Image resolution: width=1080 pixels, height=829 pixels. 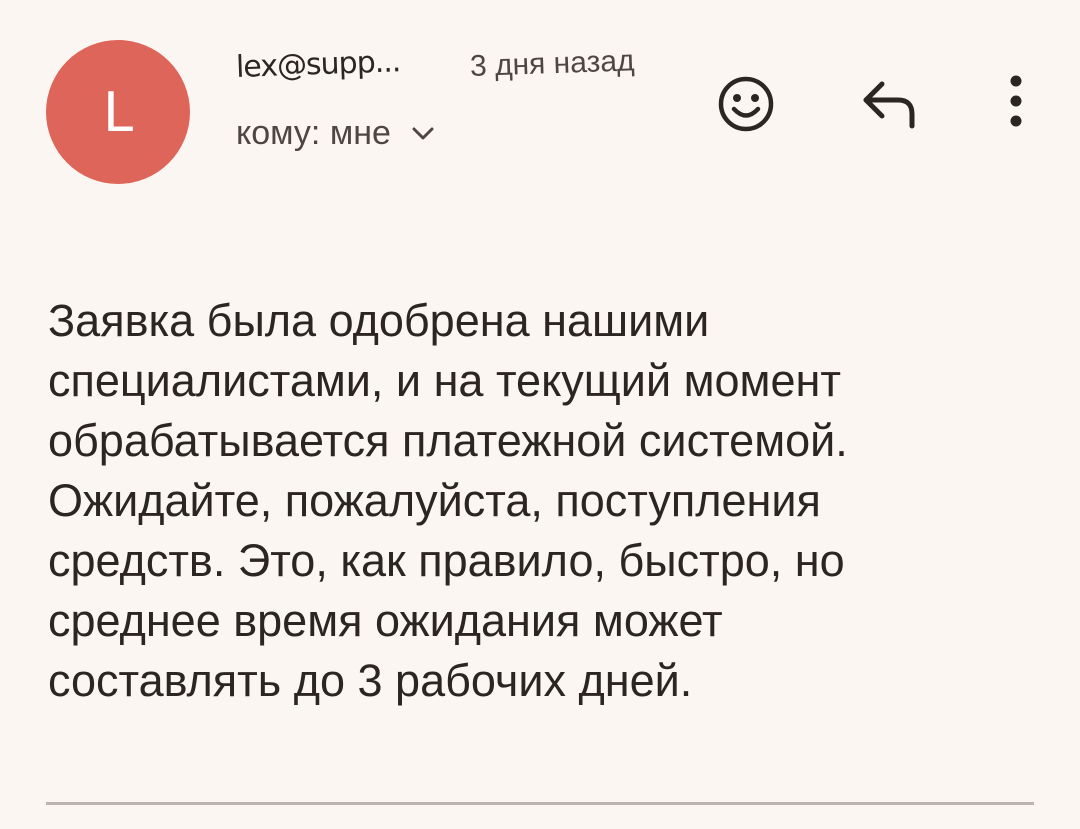 I want to click on reply-button, so click(x=888, y=104).